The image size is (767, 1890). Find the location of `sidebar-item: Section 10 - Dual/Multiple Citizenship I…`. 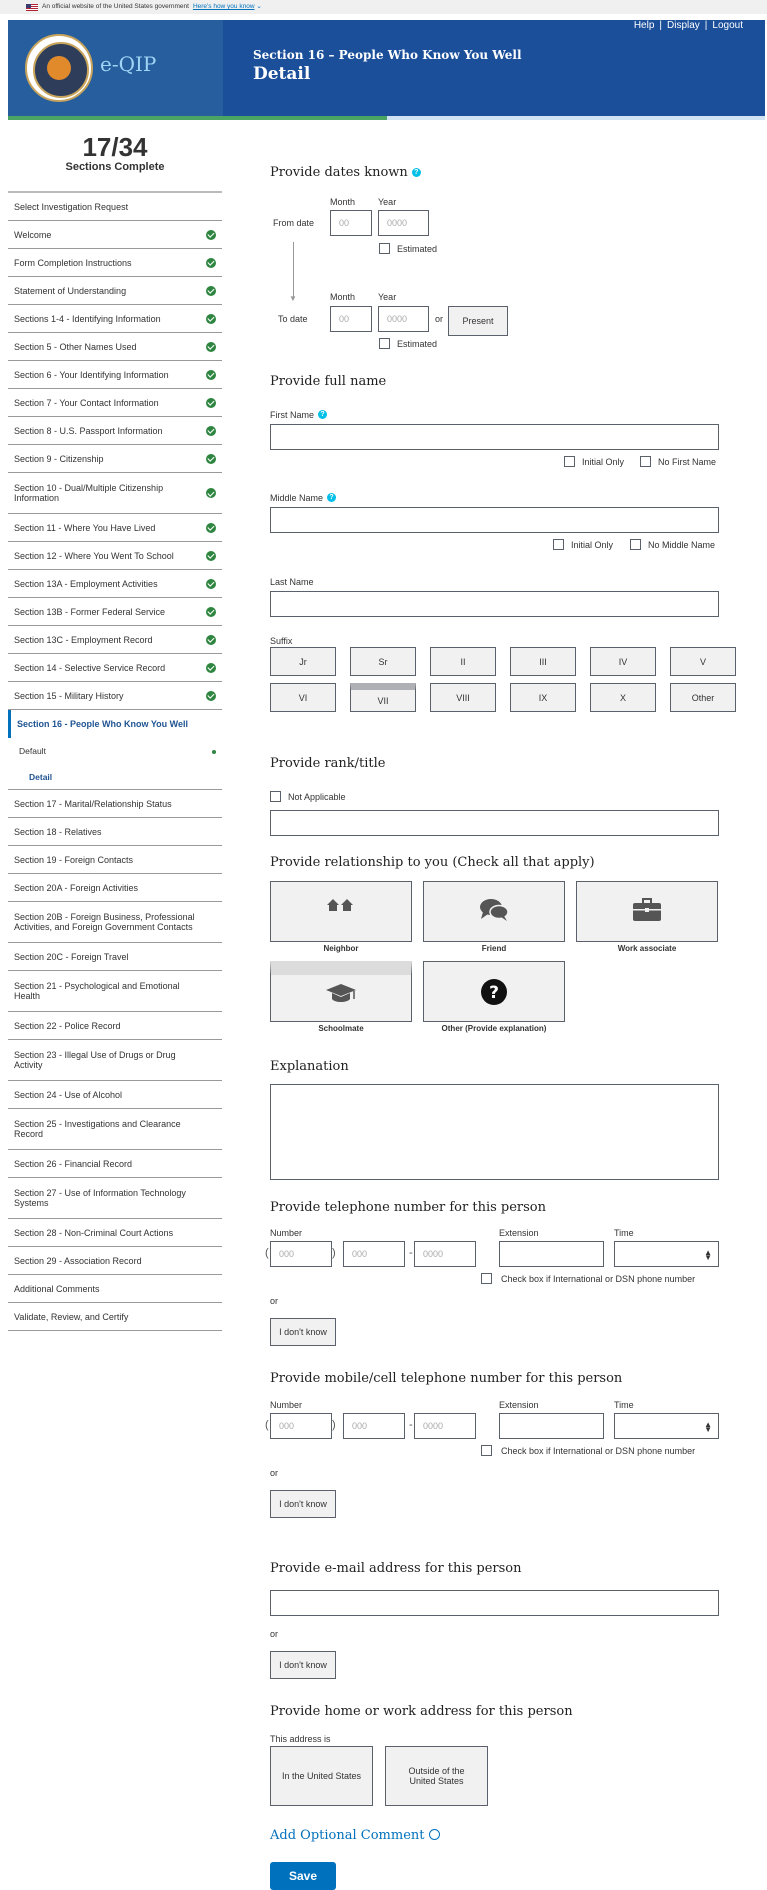

sidebar-item: Section 10 - Dual/Multiple Citizenship I… is located at coordinates (115, 493).